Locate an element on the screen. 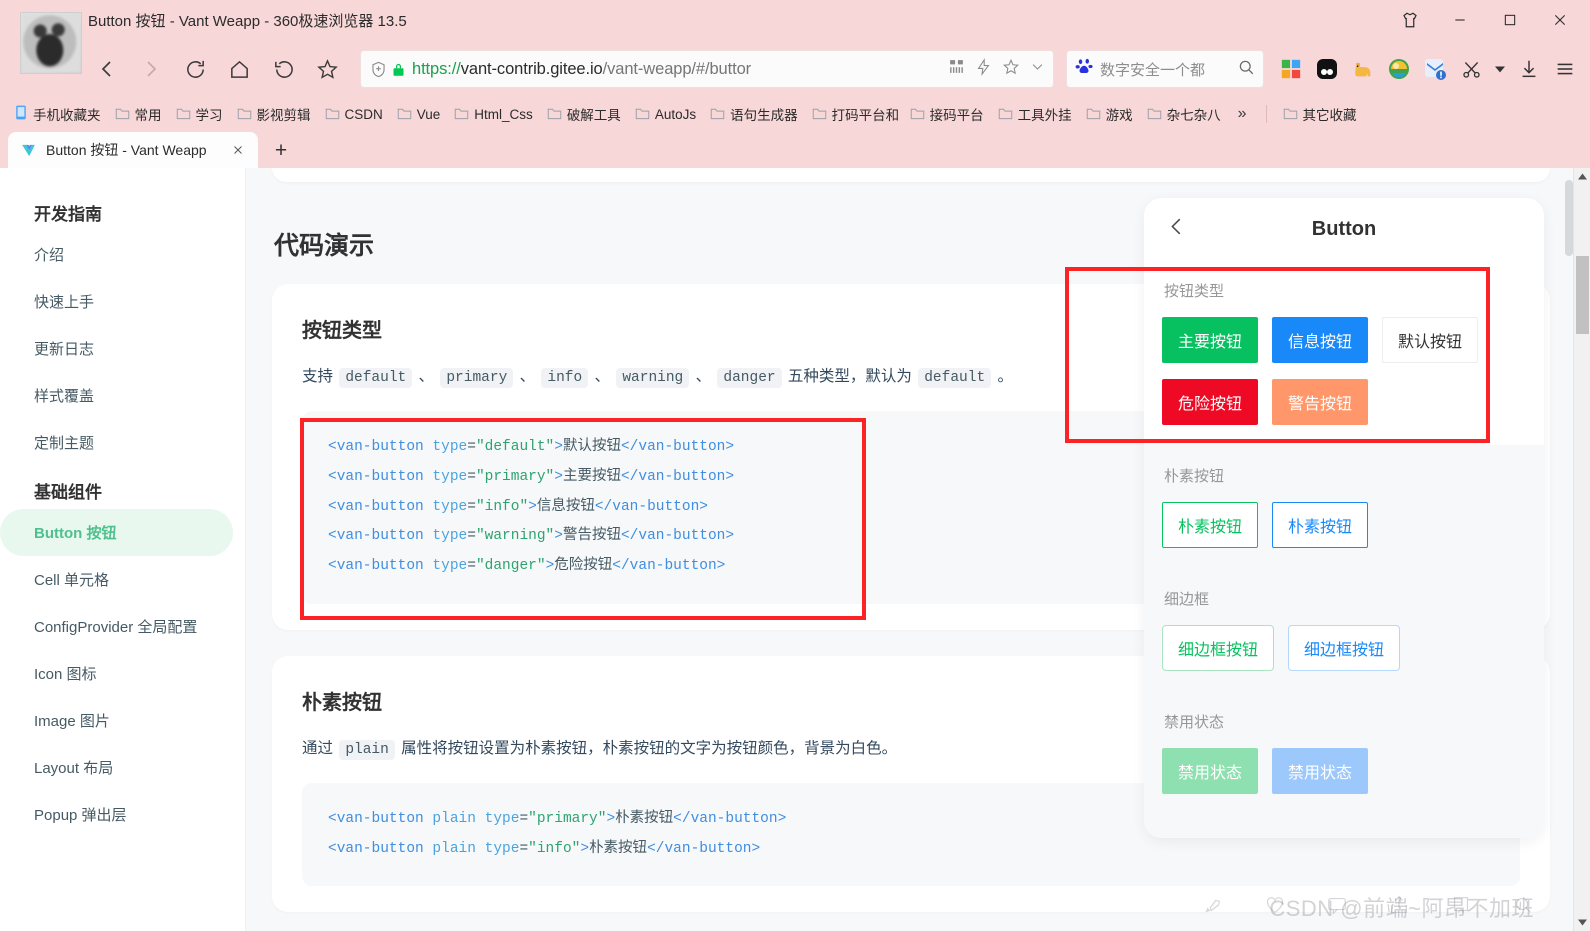 The image size is (1590, 931). preview-block: 按钮类型主要按钮 信息按钮 默认按钮危险按钮 警告按钮 is located at coordinates (1344, 352).